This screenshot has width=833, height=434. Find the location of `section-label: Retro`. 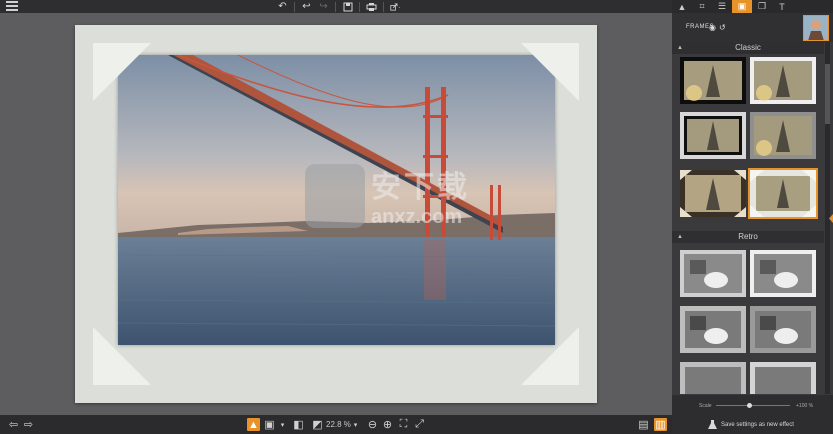

section-label: Retro is located at coordinates (748, 236).